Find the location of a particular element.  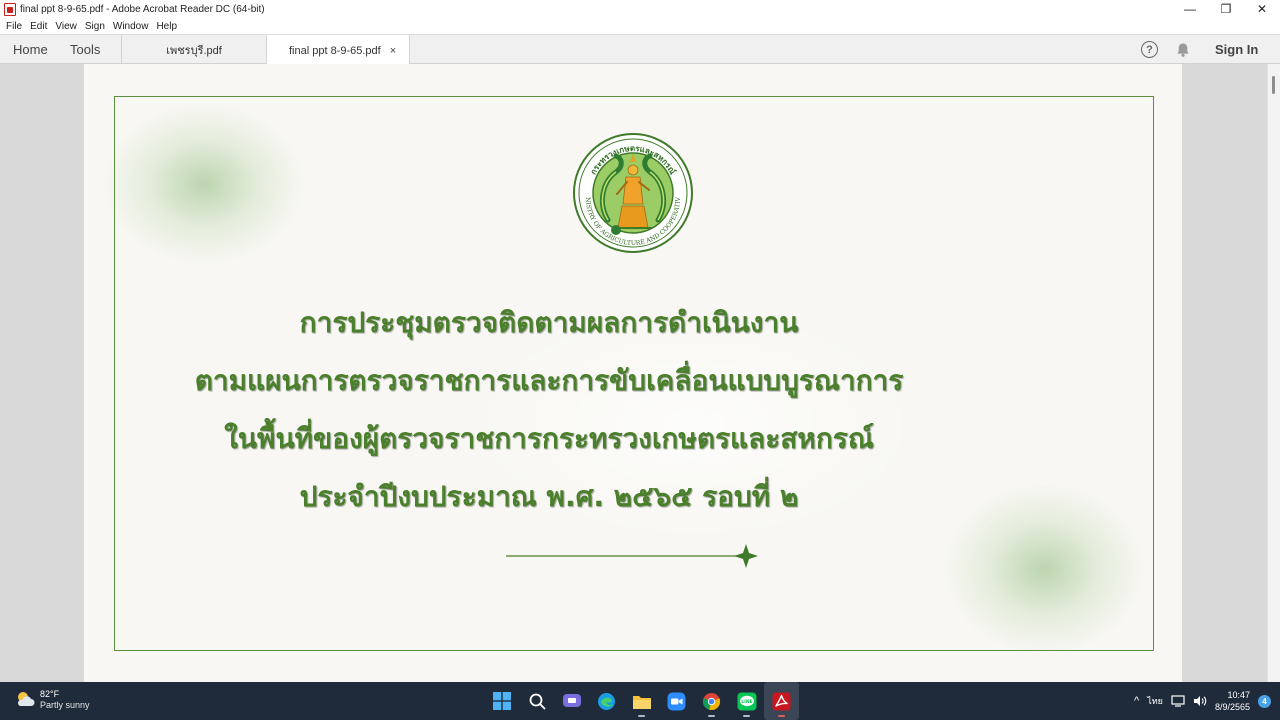

language-indicator: ไทย is located at coordinates (1155, 701).